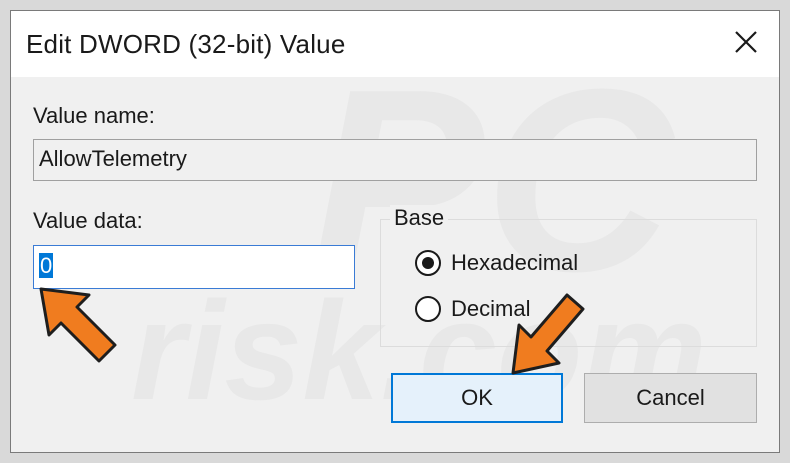  I want to click on annotation-arrow-icon, so click(78, 325).